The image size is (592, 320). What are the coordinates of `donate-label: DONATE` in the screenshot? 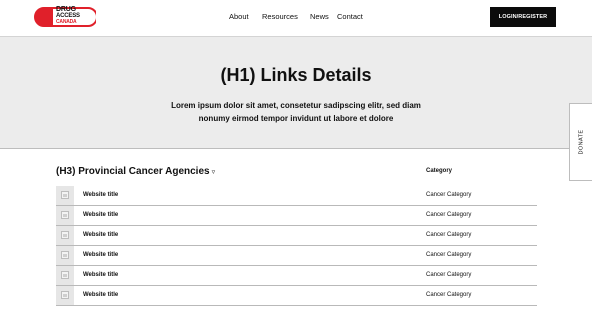 It's located at (581, 142).